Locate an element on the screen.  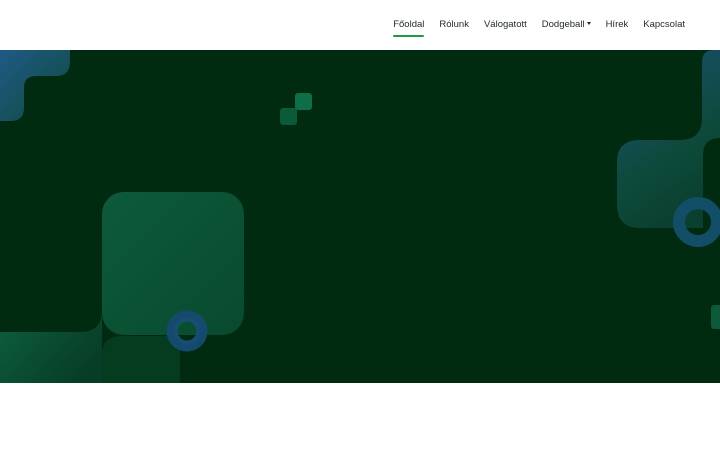
nav-item-label: Válogatott is located at coordinates (505, 24).